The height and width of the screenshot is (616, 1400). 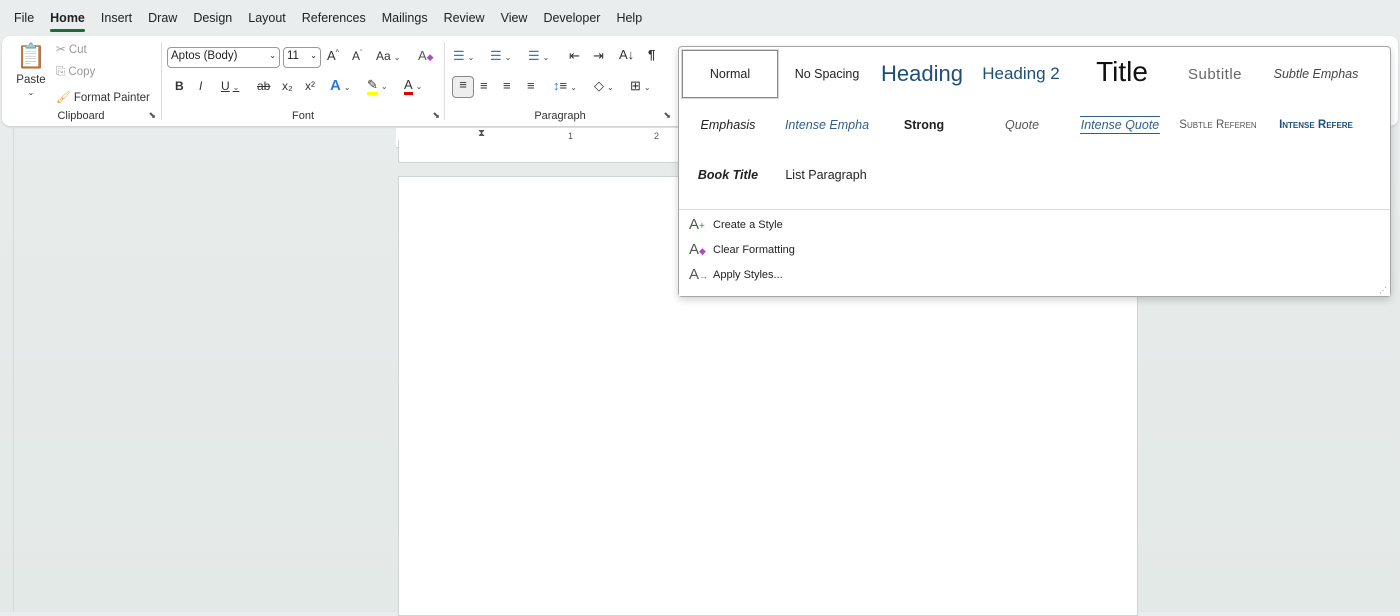 What do you see at coordinates (81, 116) in the screenshot?
I see `clipboard-label: Clipboard` at bounding box center [81, 116].